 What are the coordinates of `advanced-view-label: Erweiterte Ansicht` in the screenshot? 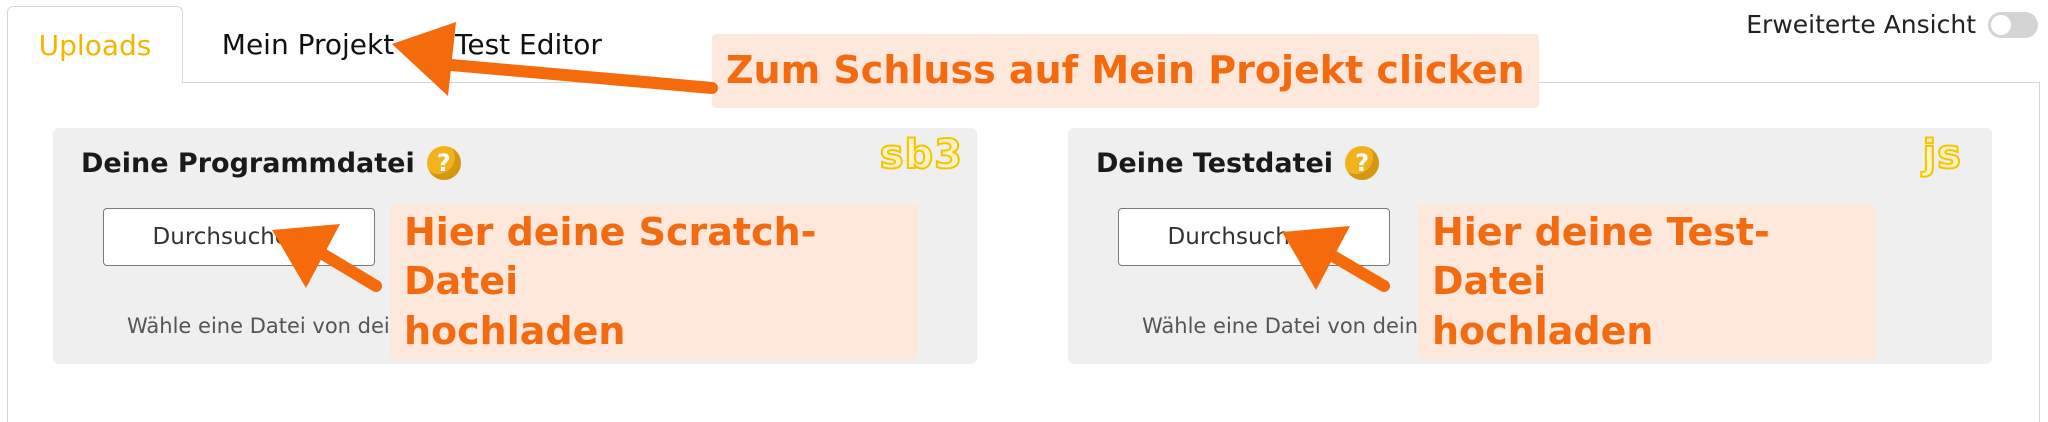 It's located at (1861, 24).